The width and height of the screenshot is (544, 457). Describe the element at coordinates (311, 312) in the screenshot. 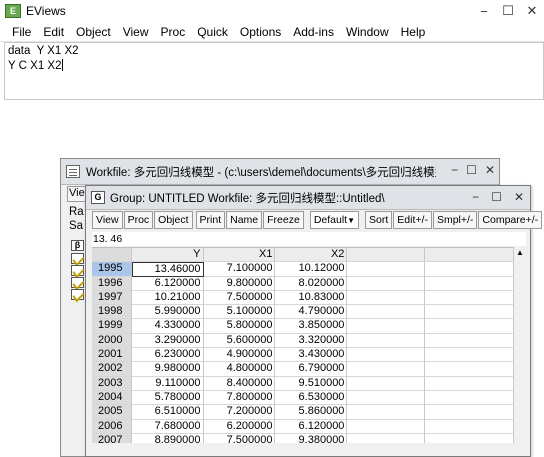

I see `cell-x2: 4.790000` at that location.